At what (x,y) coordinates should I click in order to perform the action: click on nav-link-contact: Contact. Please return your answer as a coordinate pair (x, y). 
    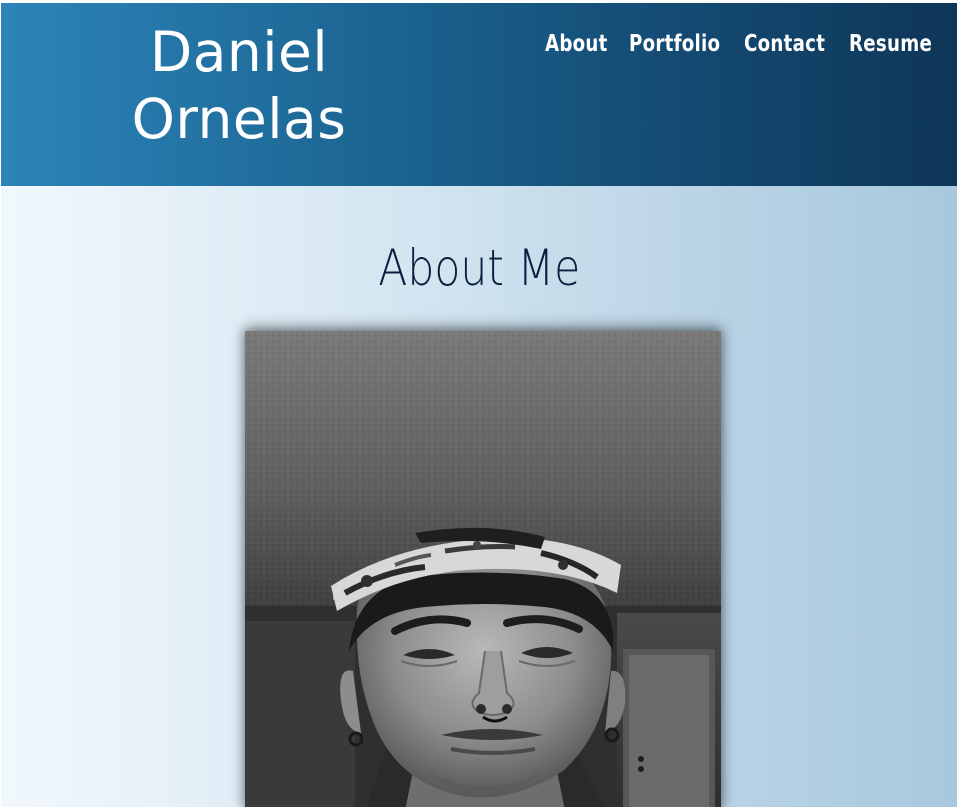
    Looking at the image, I should click on (784, 44).